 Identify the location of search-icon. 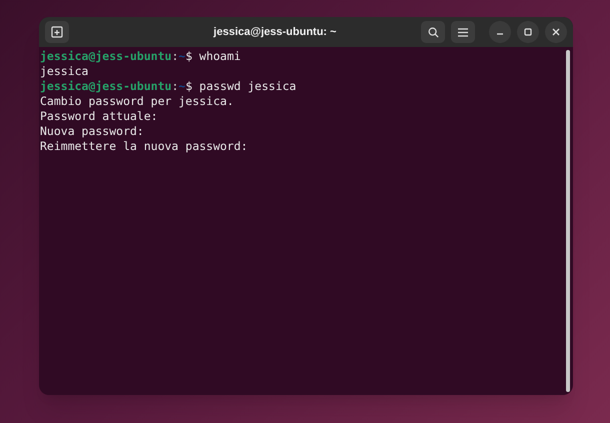
(433, 32).